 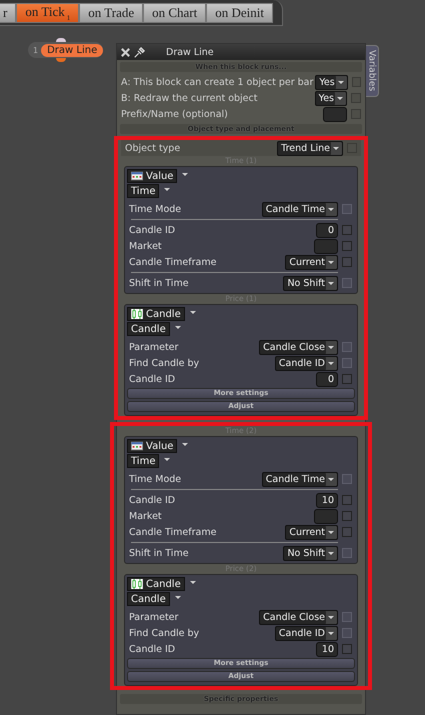 What do you see at coordinates (139, 52) in the screenshot?
I see `pin-icon` at bounding box center [139, 52].